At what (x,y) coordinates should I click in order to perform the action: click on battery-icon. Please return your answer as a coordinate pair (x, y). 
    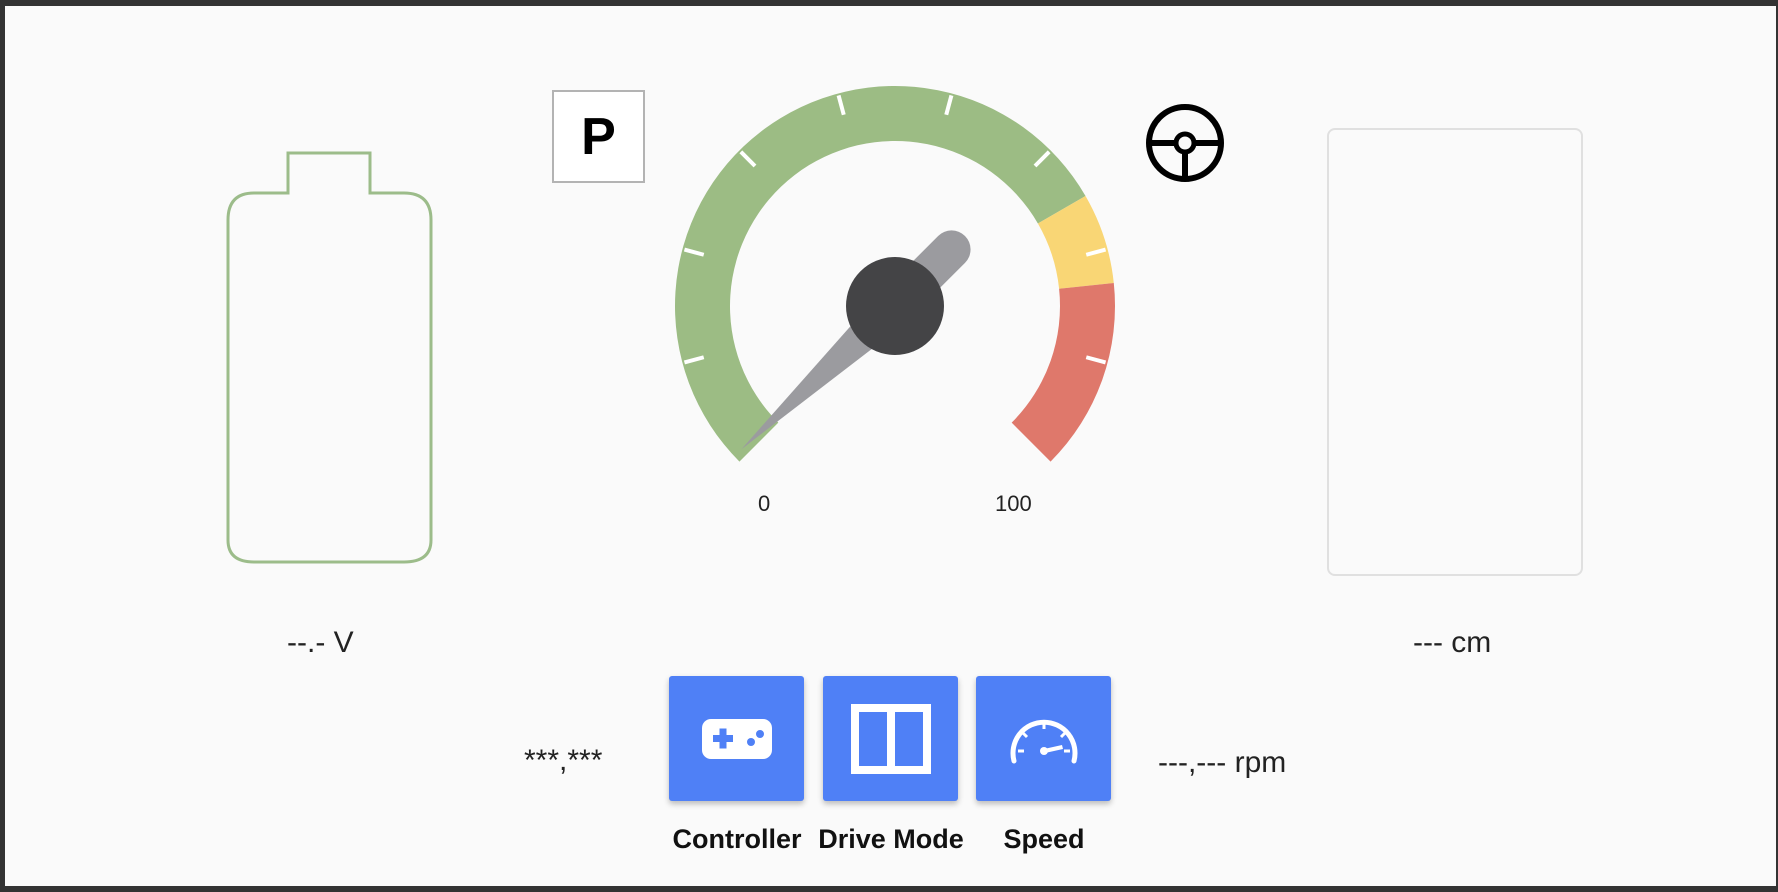
    Looking at the image, I should click on (329, 357).